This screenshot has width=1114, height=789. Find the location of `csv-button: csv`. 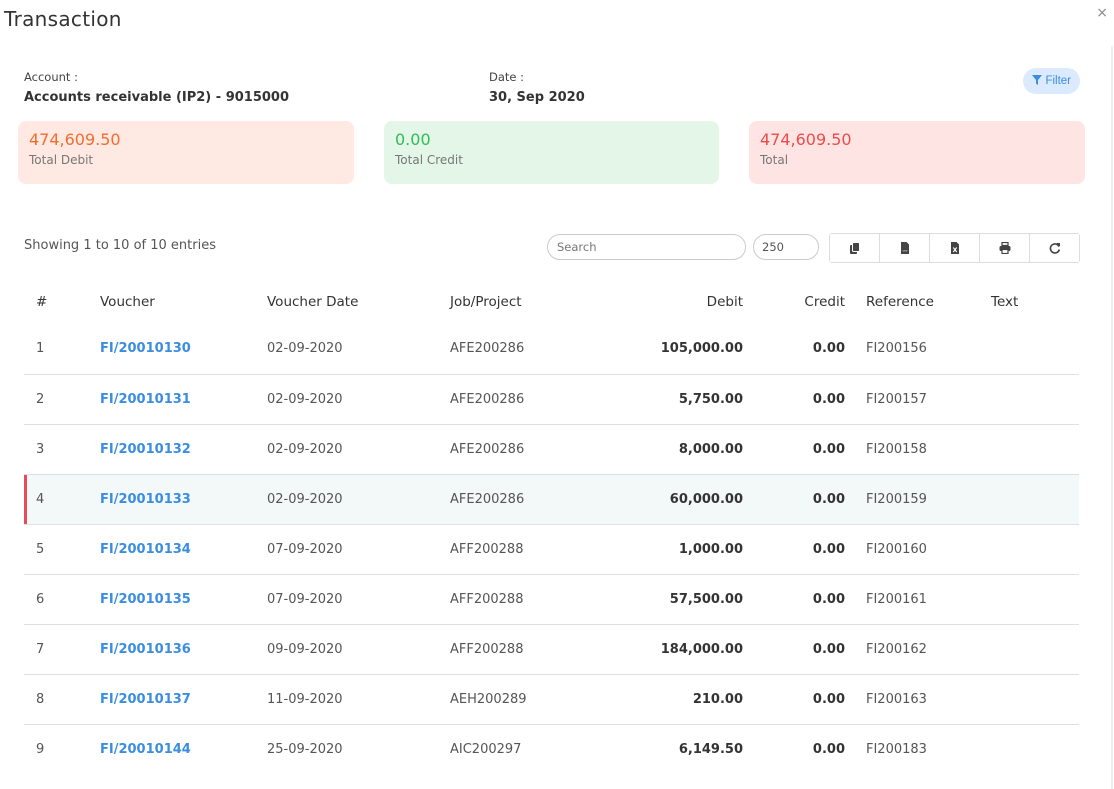

csv-button: csv is located at coordinates (905, 248).